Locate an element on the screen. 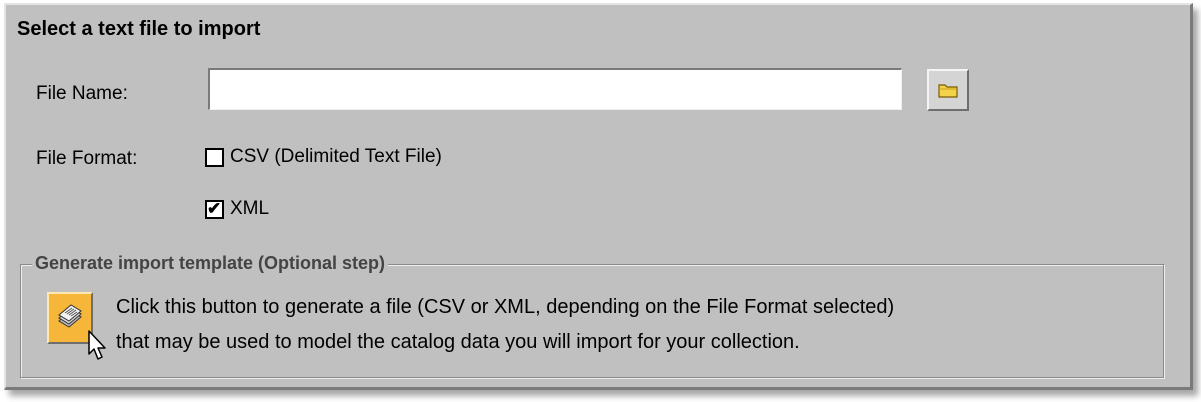 Image resolution: width=1201 pixels, height=402 pixels. csv-checkbox is located at coordinates (214, 157).